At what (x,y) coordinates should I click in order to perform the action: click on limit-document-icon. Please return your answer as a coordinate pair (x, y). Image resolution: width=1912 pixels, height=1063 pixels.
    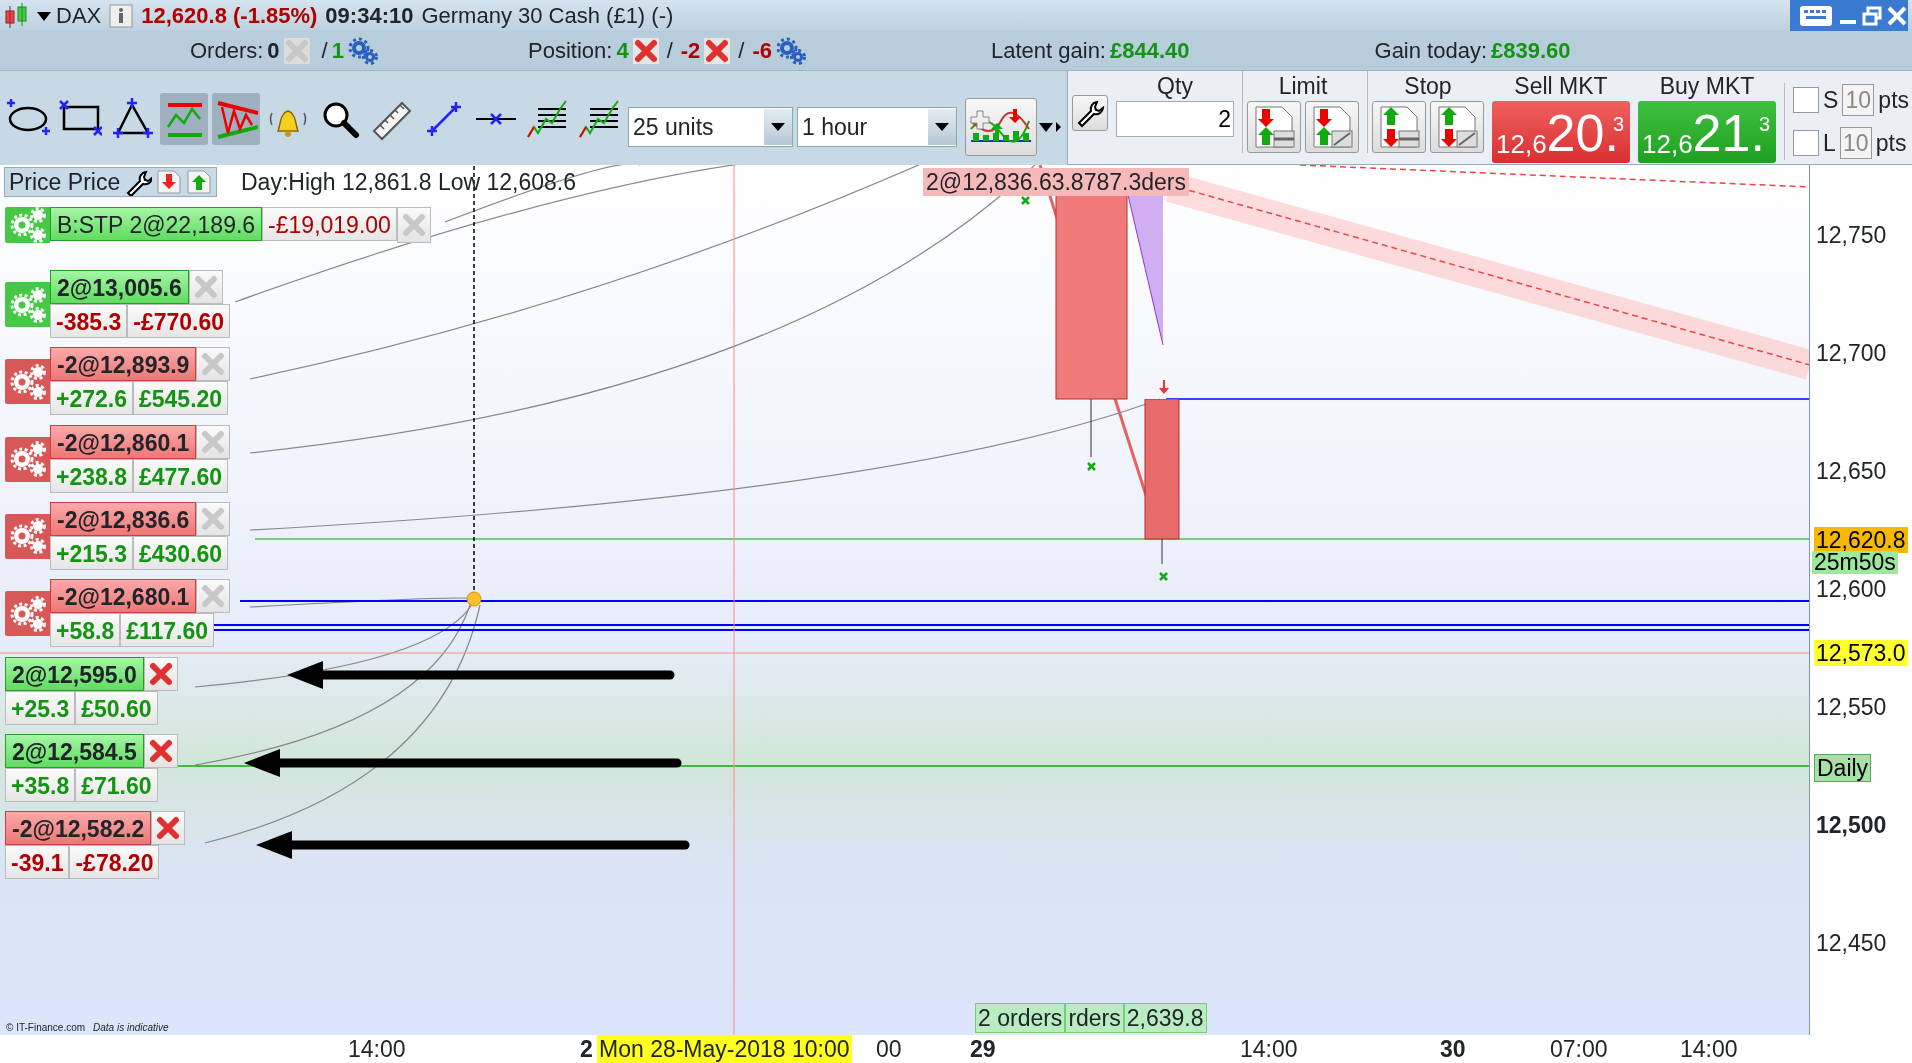
    Looking at the image, I should click on (1274, 127).